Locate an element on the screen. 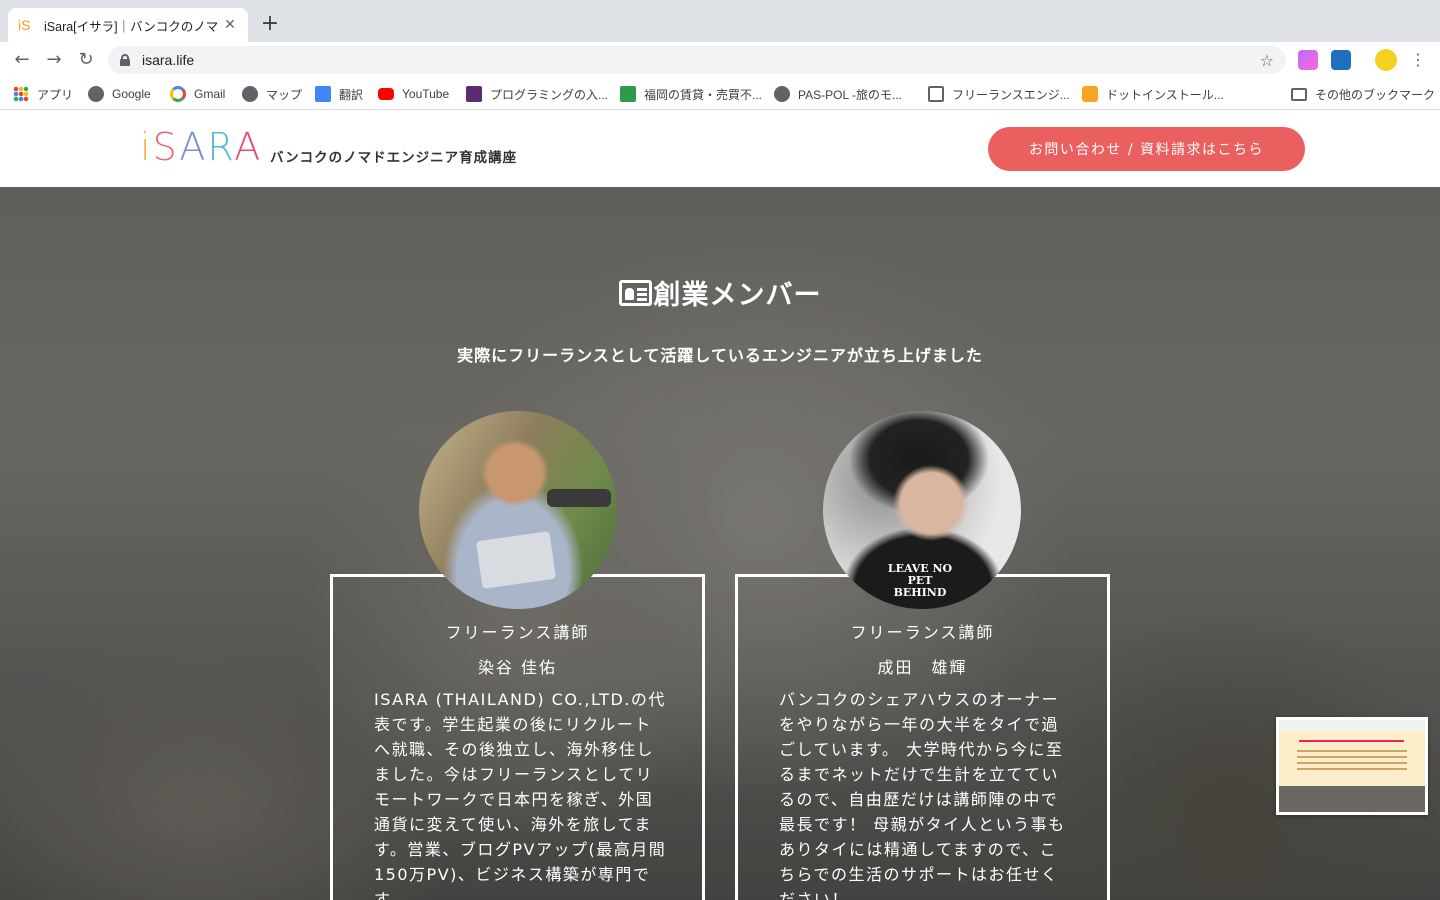 This screenshot has width=1440, height=900. member-name: 成田 雄輝 is located at coordinates (922, 667).